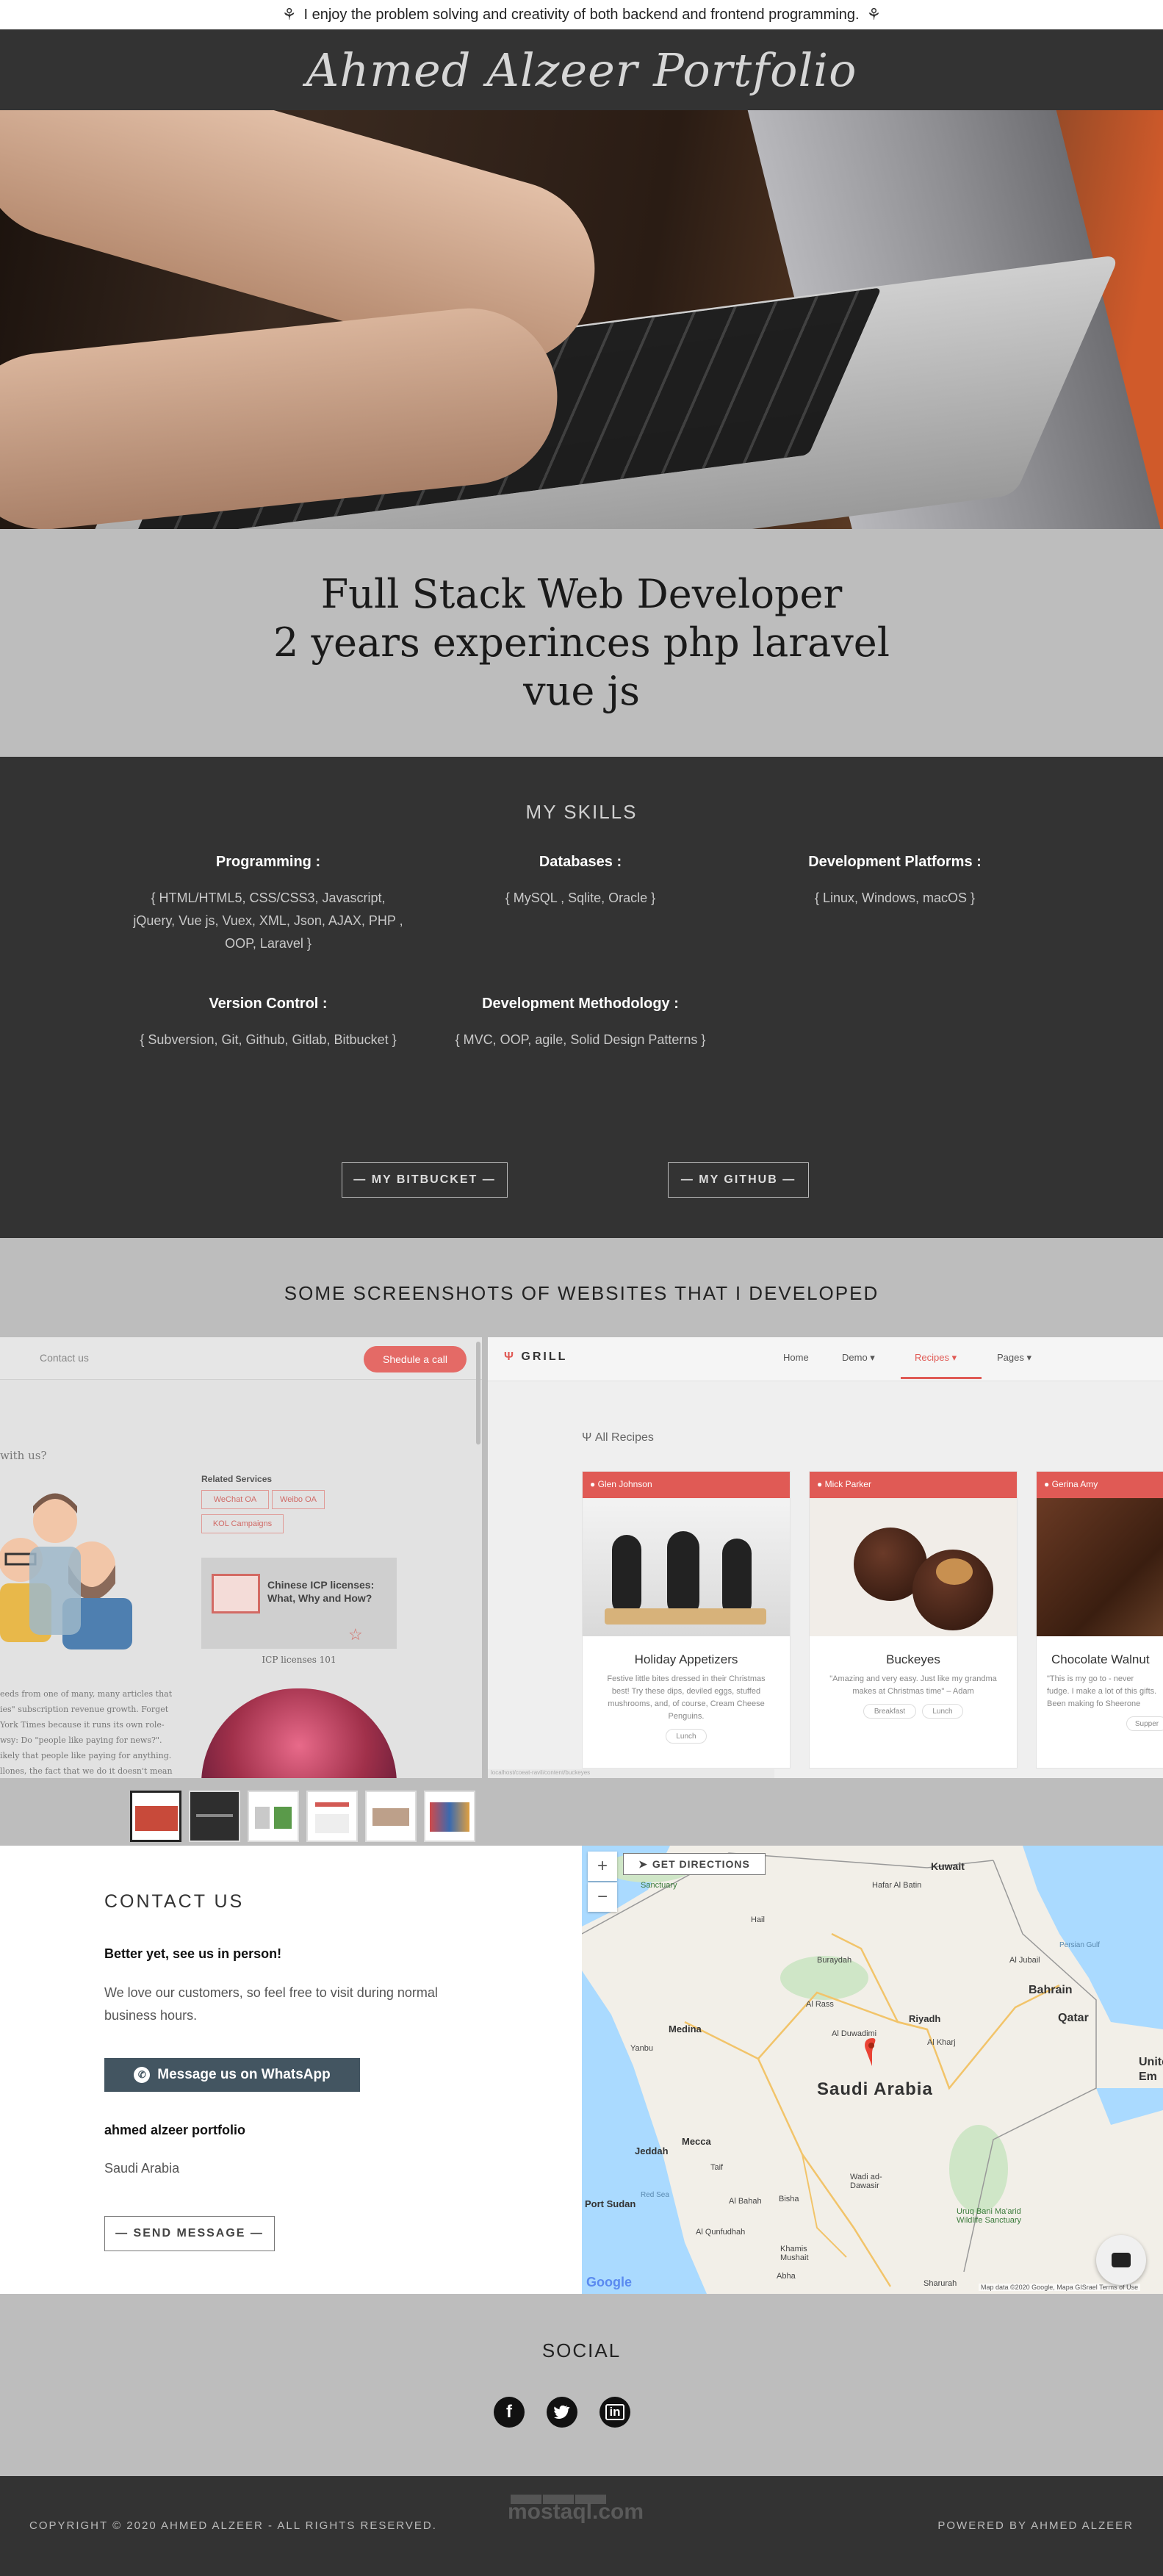 The image size is (1163, 2576). I want to click on map-city: Kuwait, so click(948, 1866).